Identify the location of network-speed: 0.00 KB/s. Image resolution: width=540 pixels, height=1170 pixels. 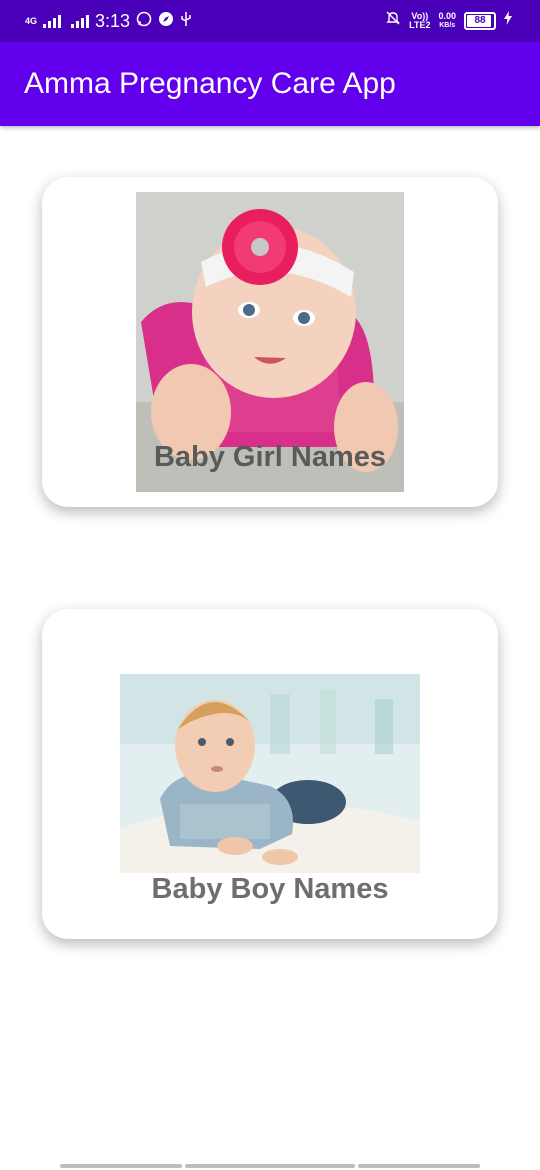
(447, 19).